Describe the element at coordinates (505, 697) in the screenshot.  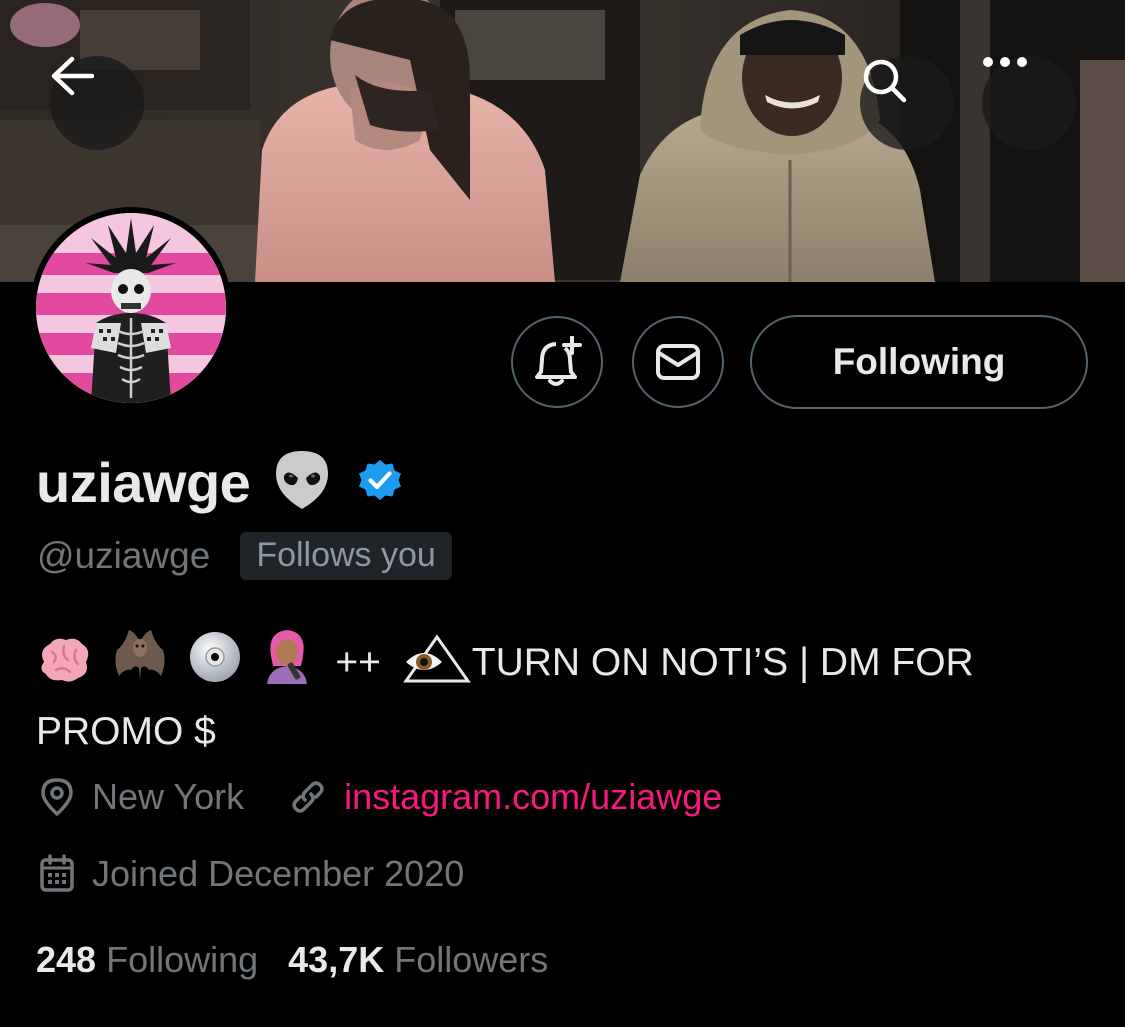
I see `bio-text: TURN ON NOTI’S | DM FOR PROMO $` at that location.